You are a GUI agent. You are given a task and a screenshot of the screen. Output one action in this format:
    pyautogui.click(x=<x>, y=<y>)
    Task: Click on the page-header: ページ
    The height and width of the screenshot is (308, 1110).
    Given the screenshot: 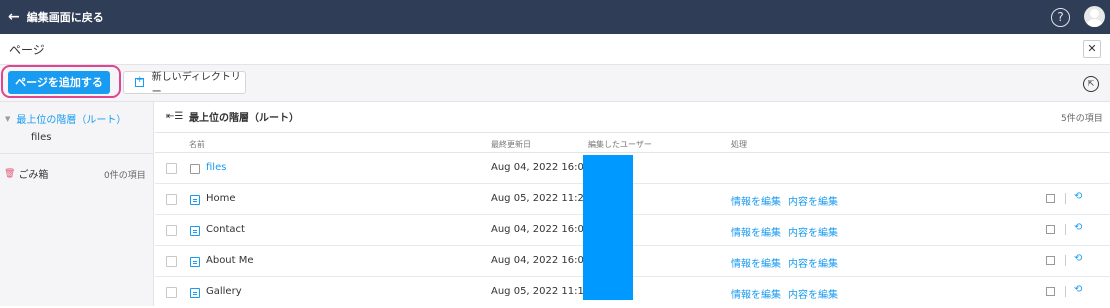 What is the action you would take?
    pyautogui.click(x=555, y=49)
    